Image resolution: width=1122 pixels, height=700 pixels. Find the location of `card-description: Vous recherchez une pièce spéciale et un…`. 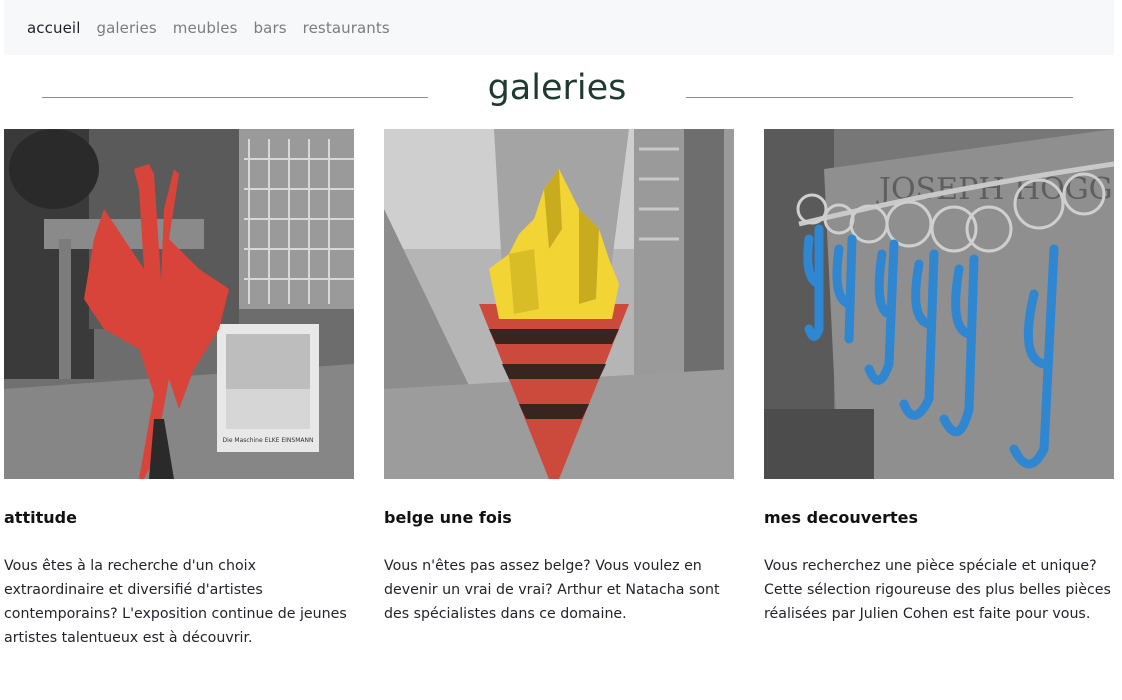

card-description: Vous recherchez une pièce spéciale et un… is located at coordinates (937, 590).